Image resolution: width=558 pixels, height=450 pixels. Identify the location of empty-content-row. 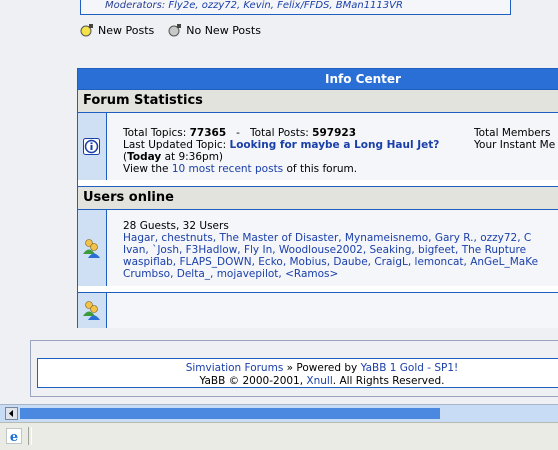
(332, 310).